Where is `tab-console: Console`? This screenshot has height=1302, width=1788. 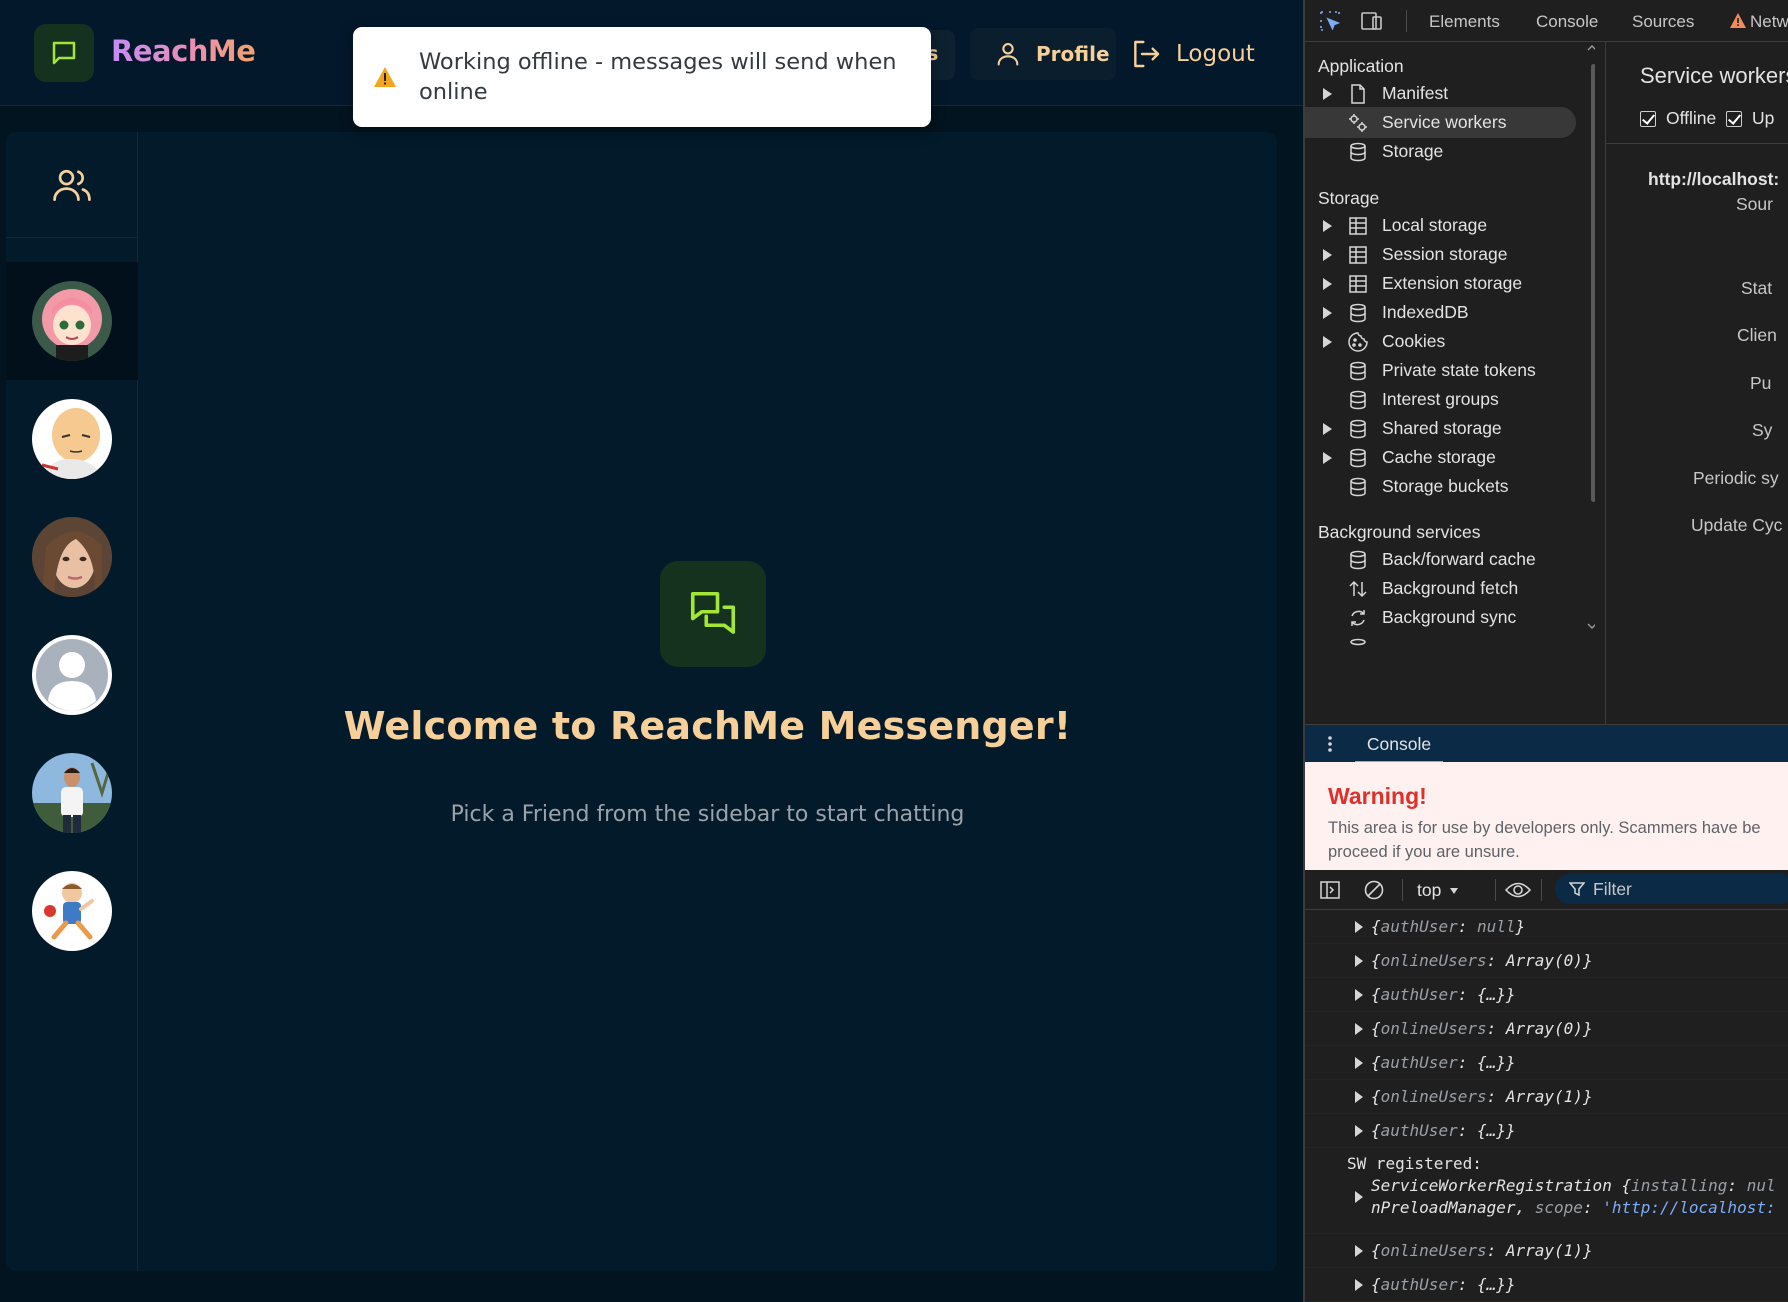 tab-console: Console is located at coordinates (1567, 22).